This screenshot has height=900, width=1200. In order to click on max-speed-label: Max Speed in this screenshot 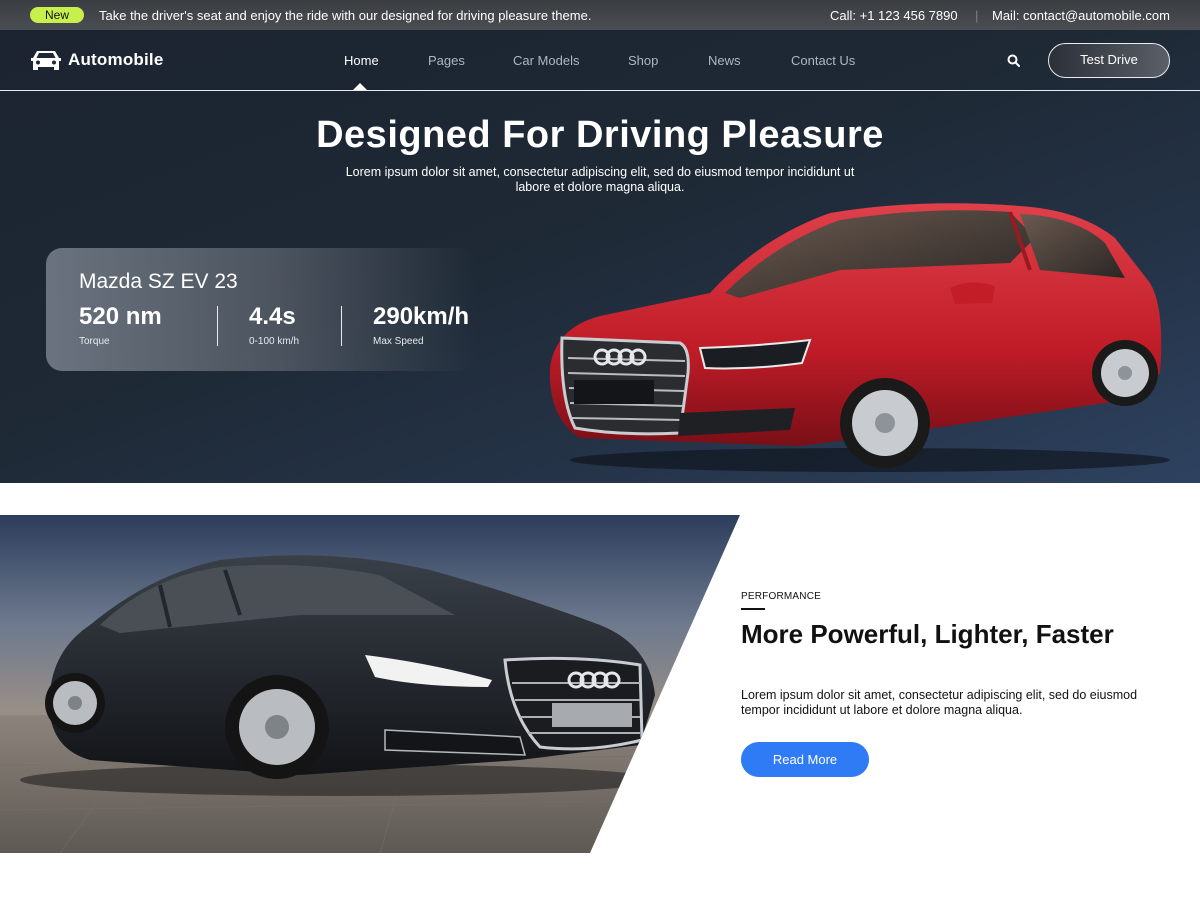, I will do `click(398, 341)`.